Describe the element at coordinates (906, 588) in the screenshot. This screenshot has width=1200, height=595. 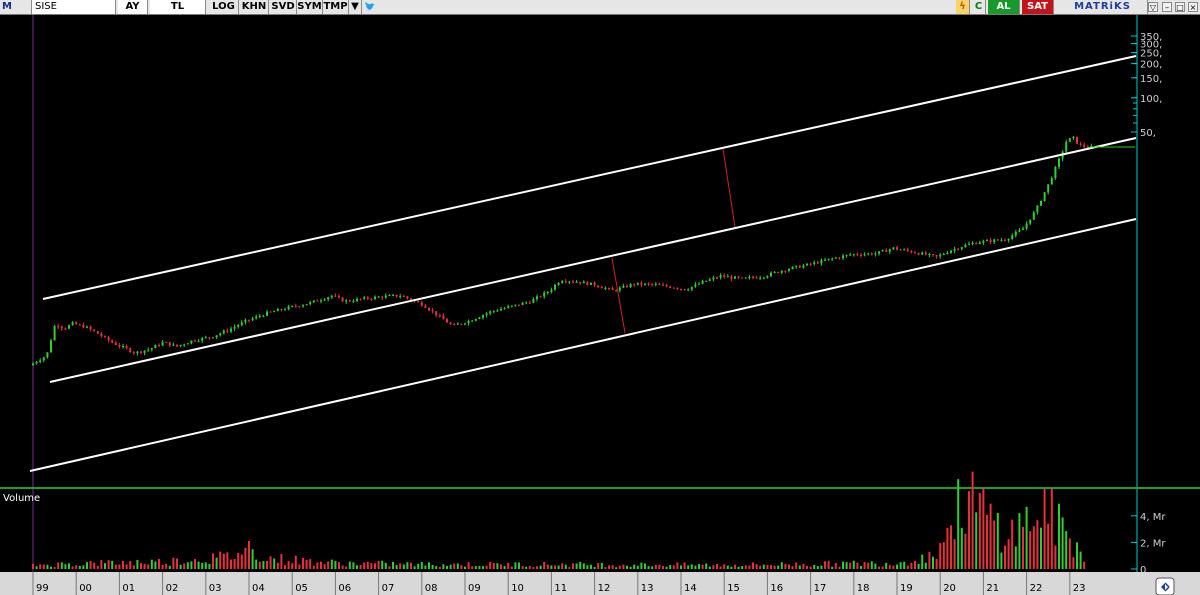
I see `time-axis-label: 19` at that location.